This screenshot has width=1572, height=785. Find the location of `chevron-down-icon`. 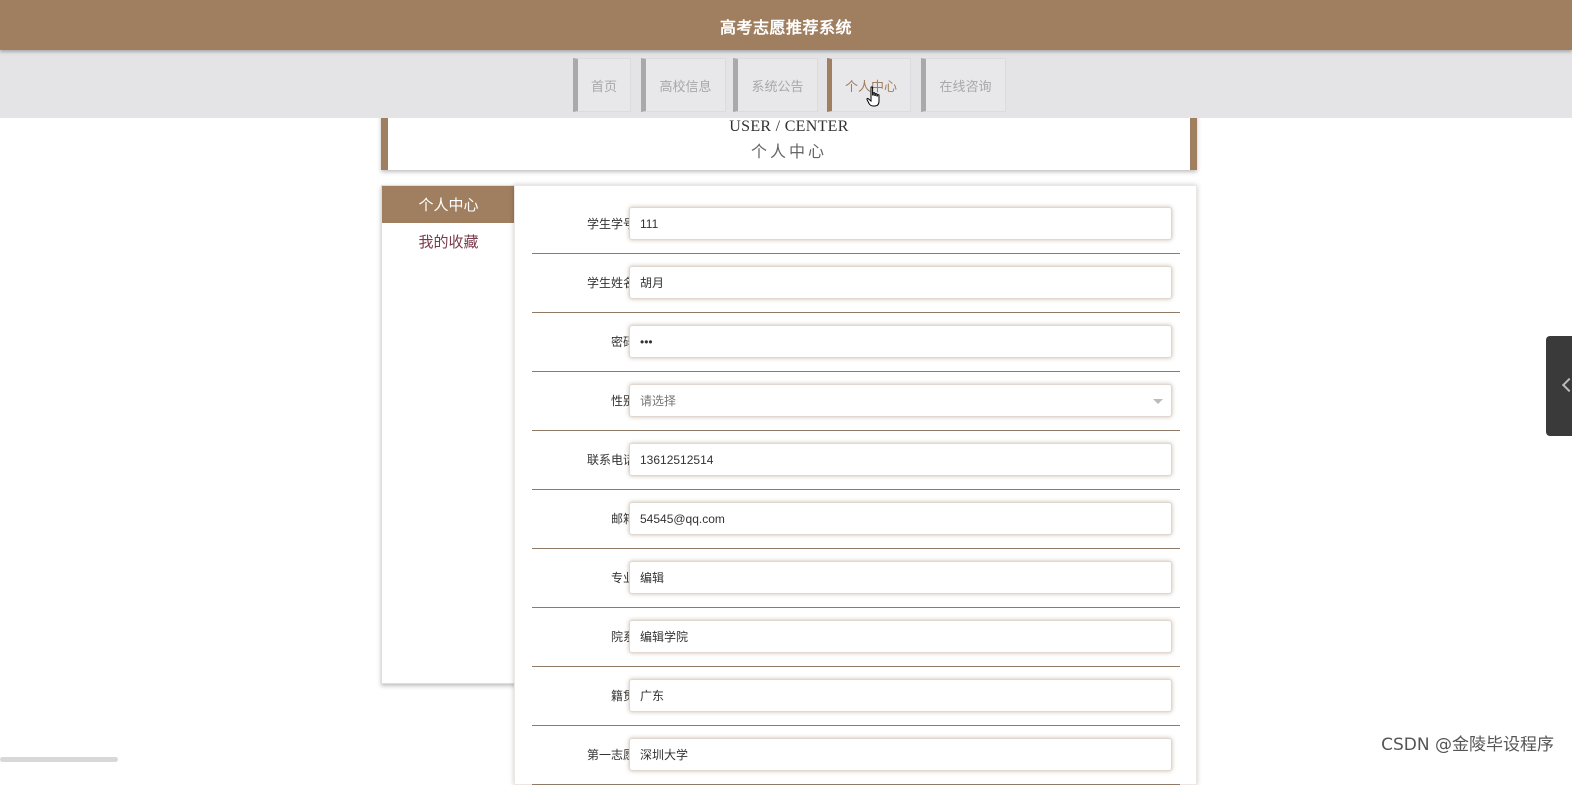

chevron-down-icon is located at coordinates (1158, 401).